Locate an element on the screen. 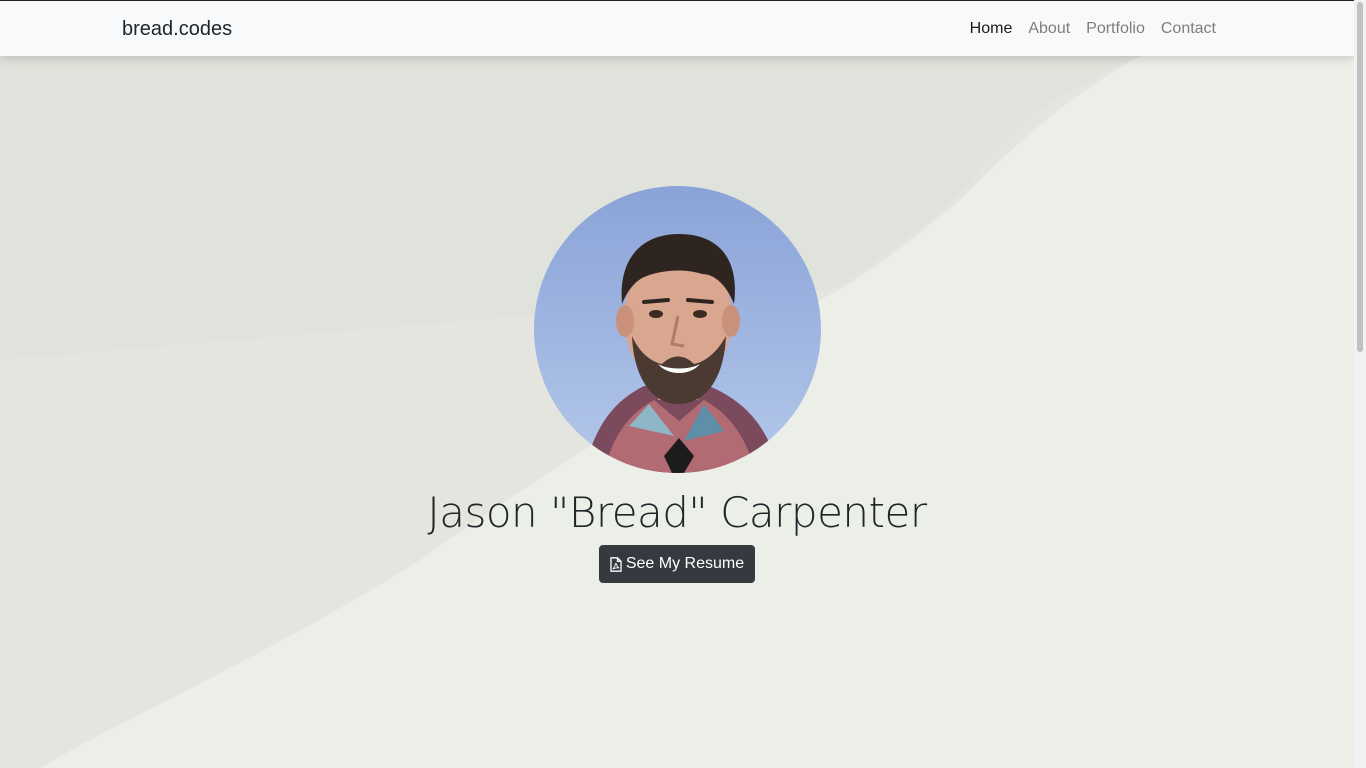 This screenshot has height=768, width=1366. avatar is located at coordinates (677, 329).